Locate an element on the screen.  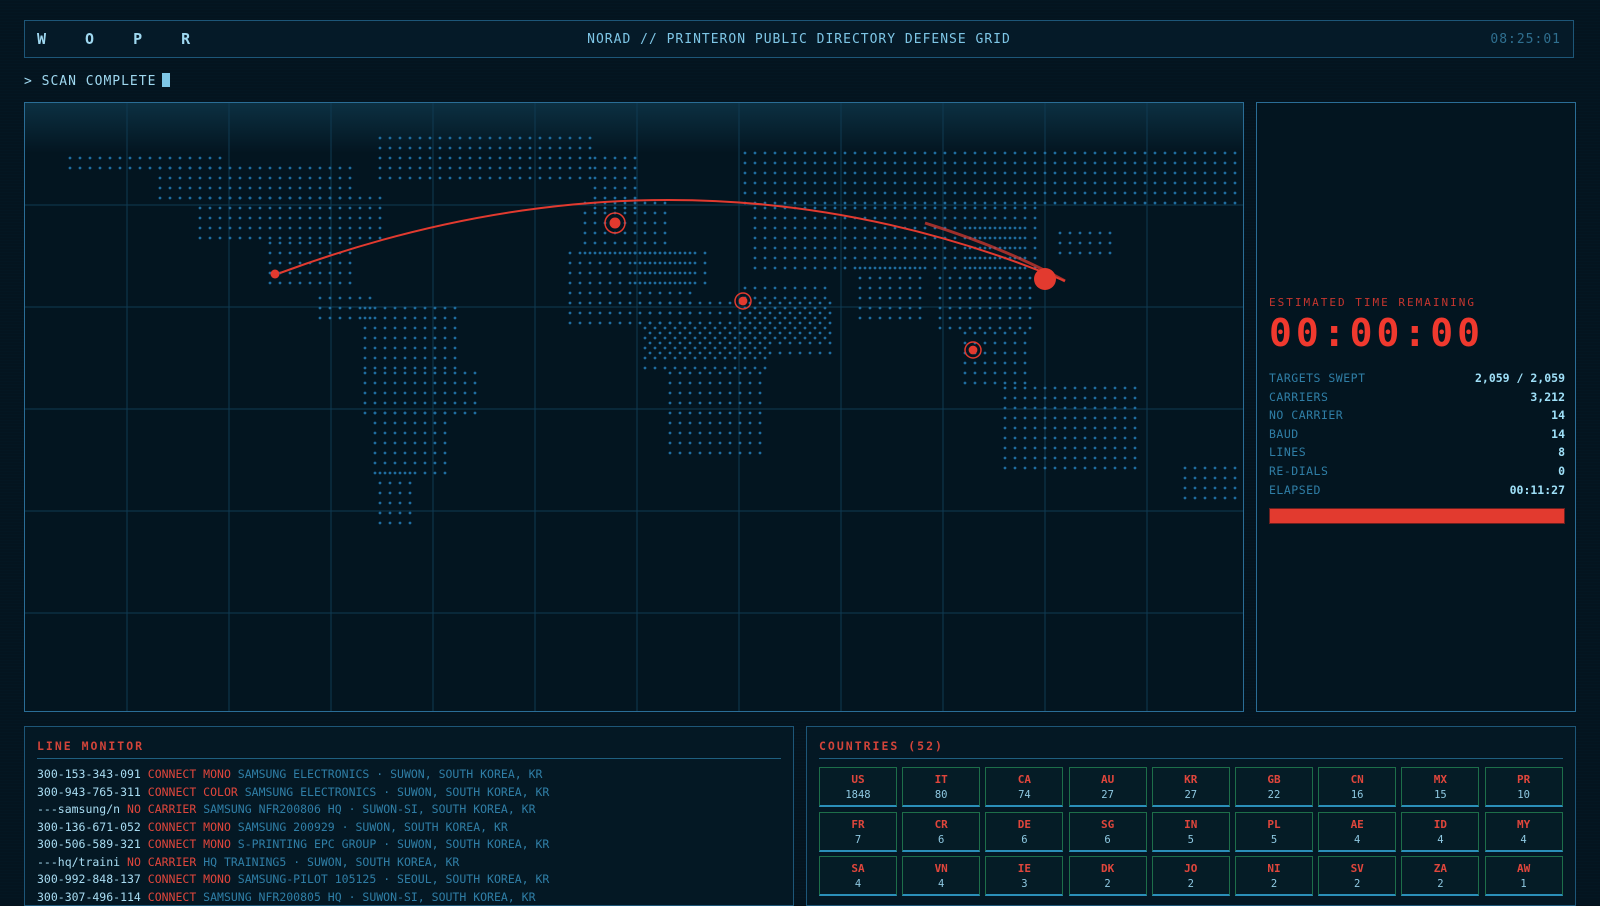
country-count: 16 is located at coordinates (1357, 795).